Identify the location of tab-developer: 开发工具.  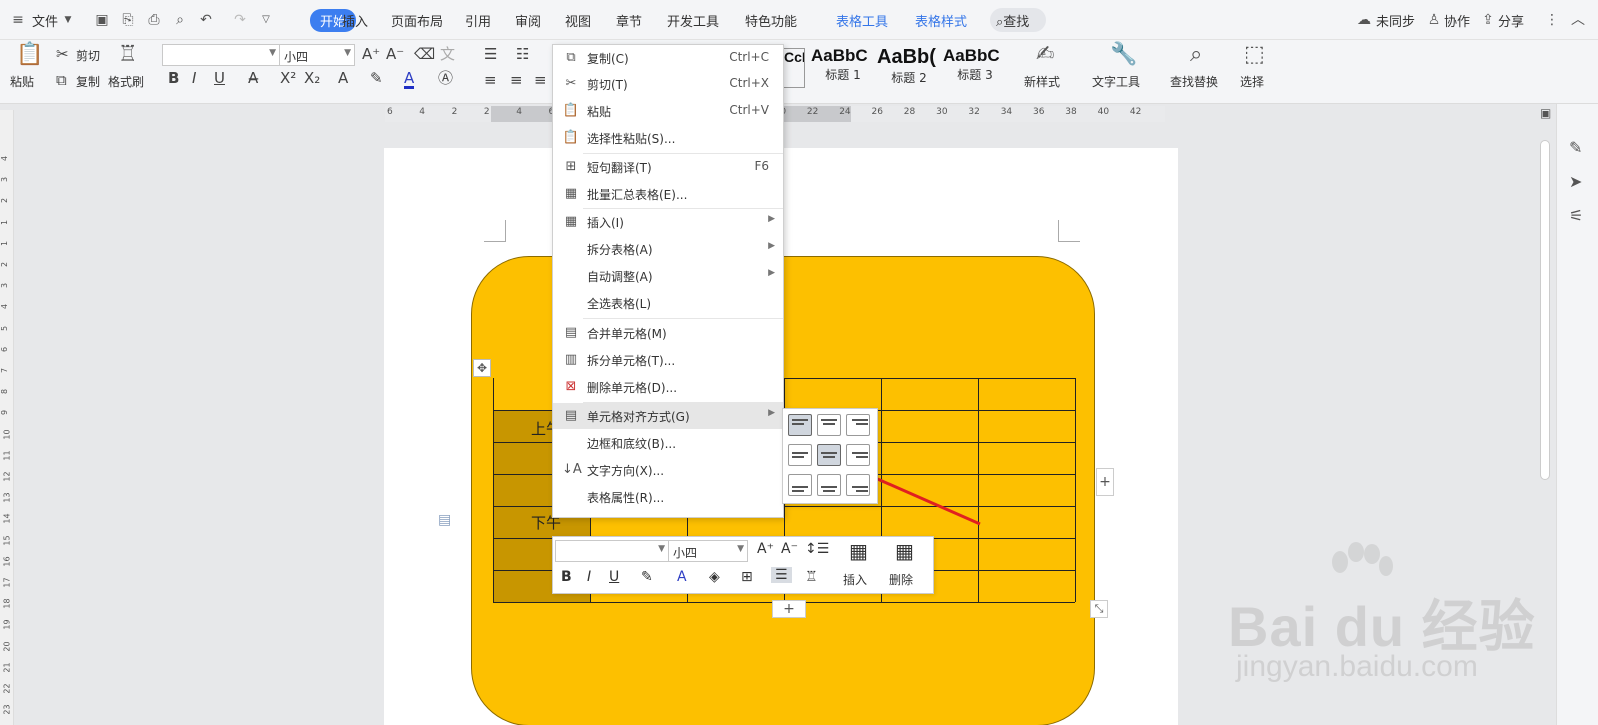
(693, 20).